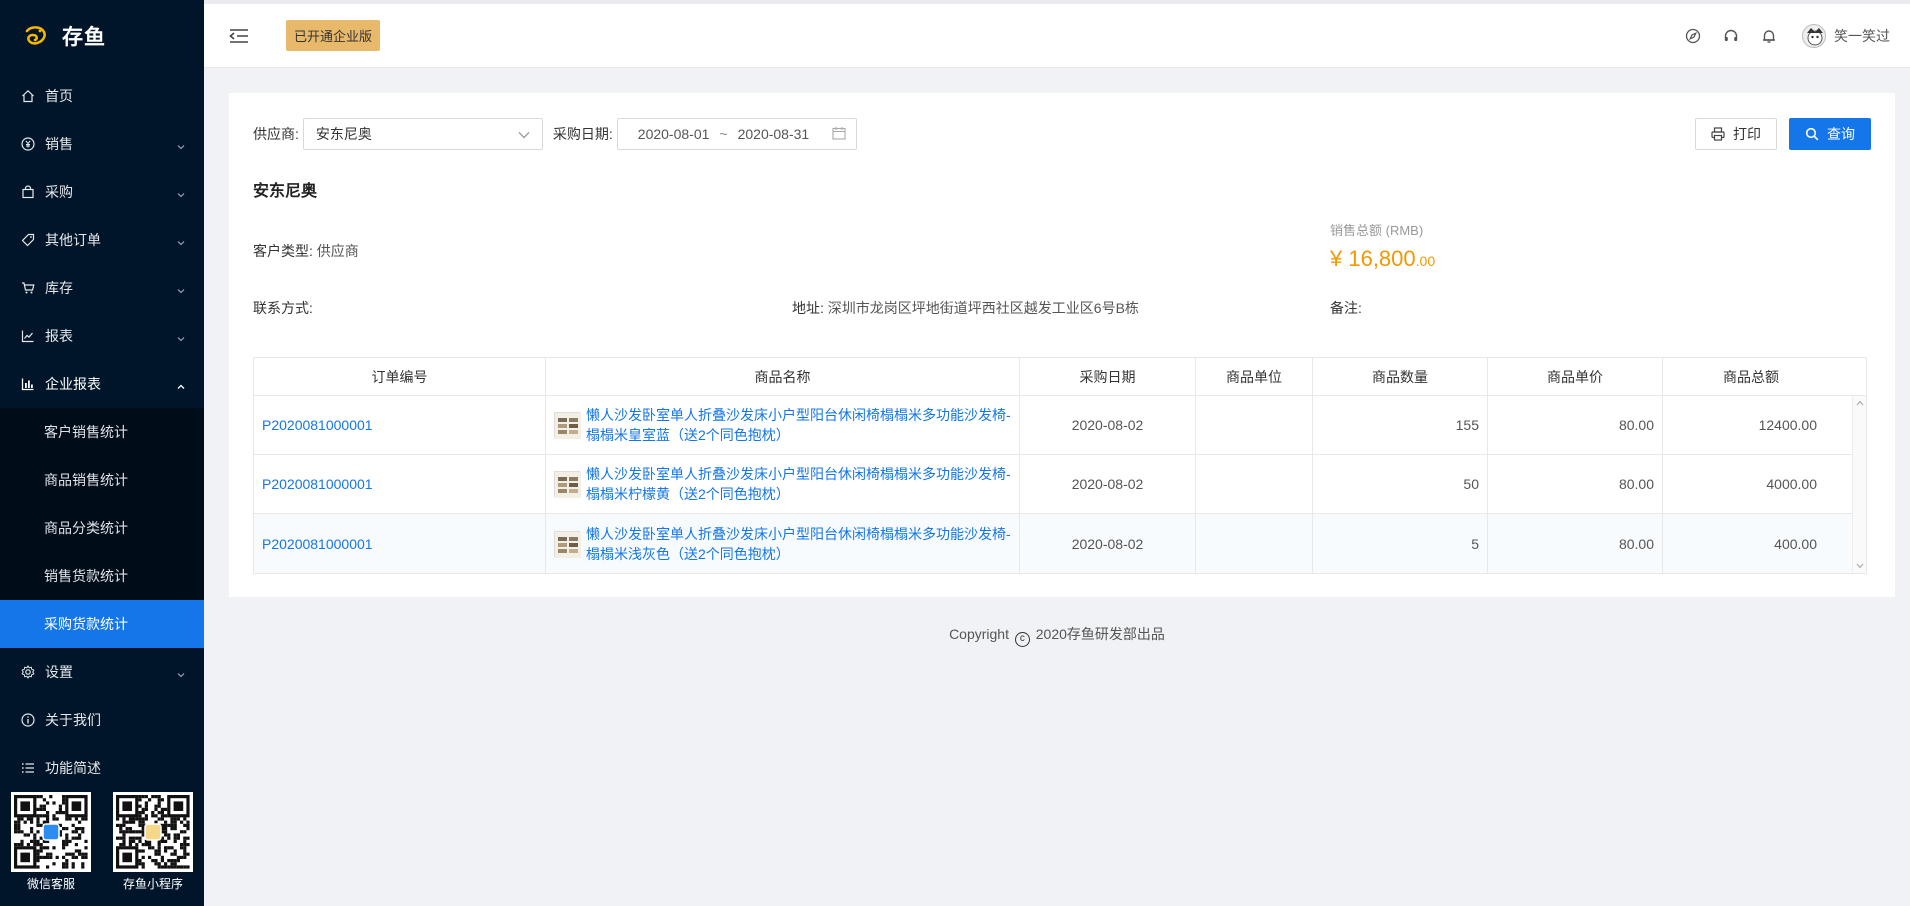 The width and height of the screenshot is (1910, 906). What do you see at coordinates (1693, 36) in the screenshot?
I see `compass-icon` at bounding box center [1693, 36].